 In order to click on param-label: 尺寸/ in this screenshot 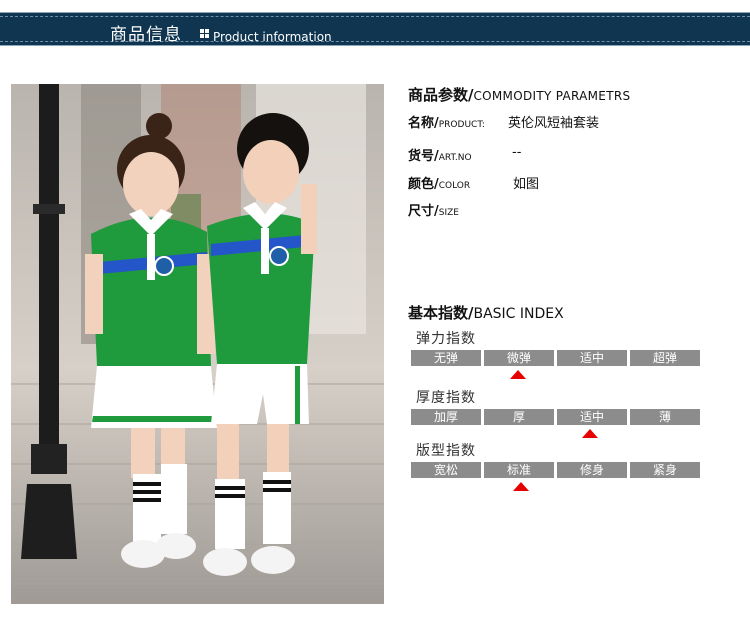, I will do `click(423, 211)`.